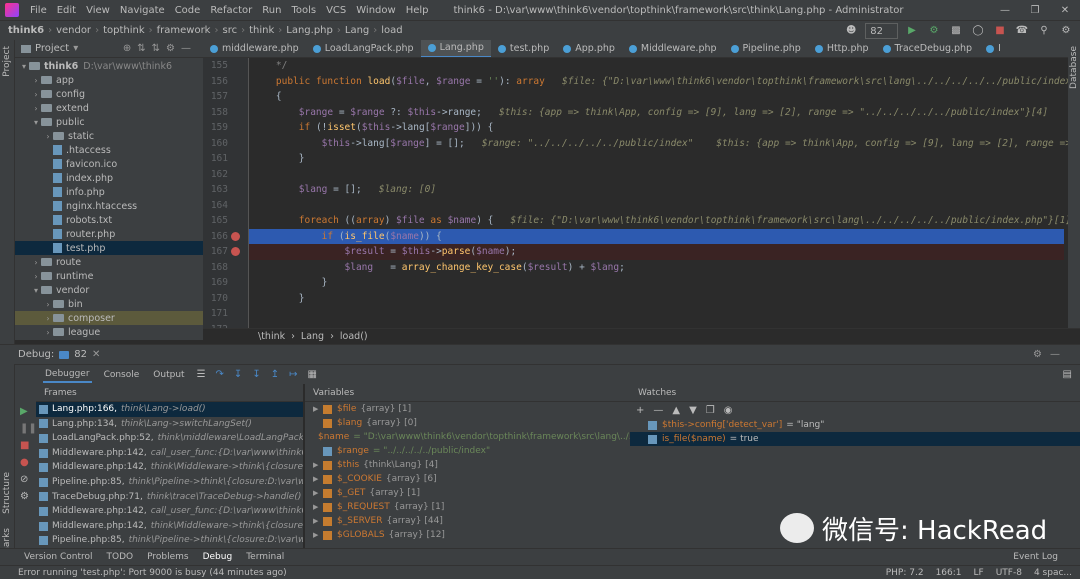  Describe the element at coordinates (842, 48) in the screenshot. I see `editor-tab: Http.php` at that location.